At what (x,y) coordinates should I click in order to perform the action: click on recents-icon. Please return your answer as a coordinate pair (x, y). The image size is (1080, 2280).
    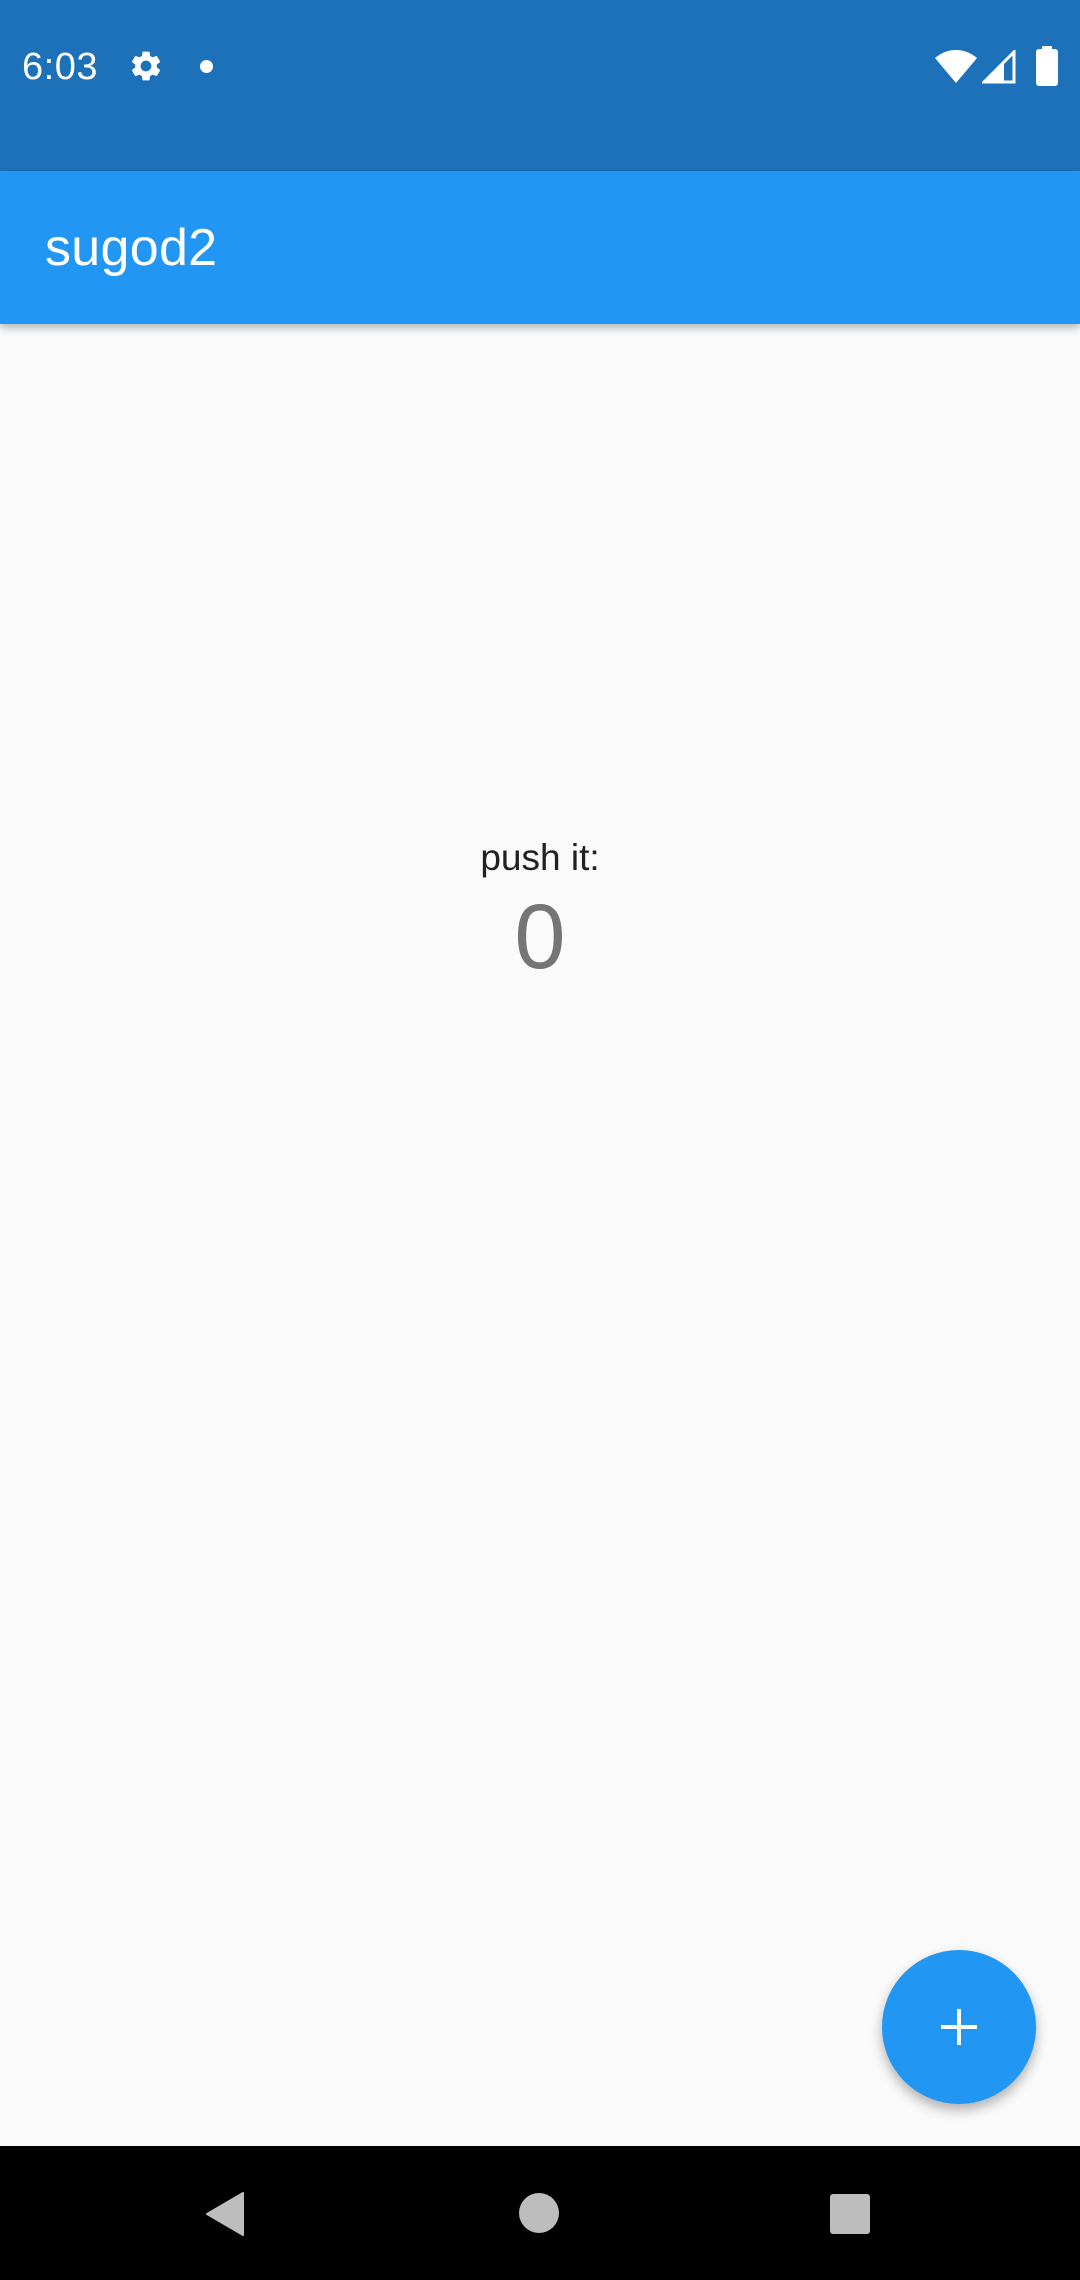
    Looking at the image, I should click on (850, 2214).